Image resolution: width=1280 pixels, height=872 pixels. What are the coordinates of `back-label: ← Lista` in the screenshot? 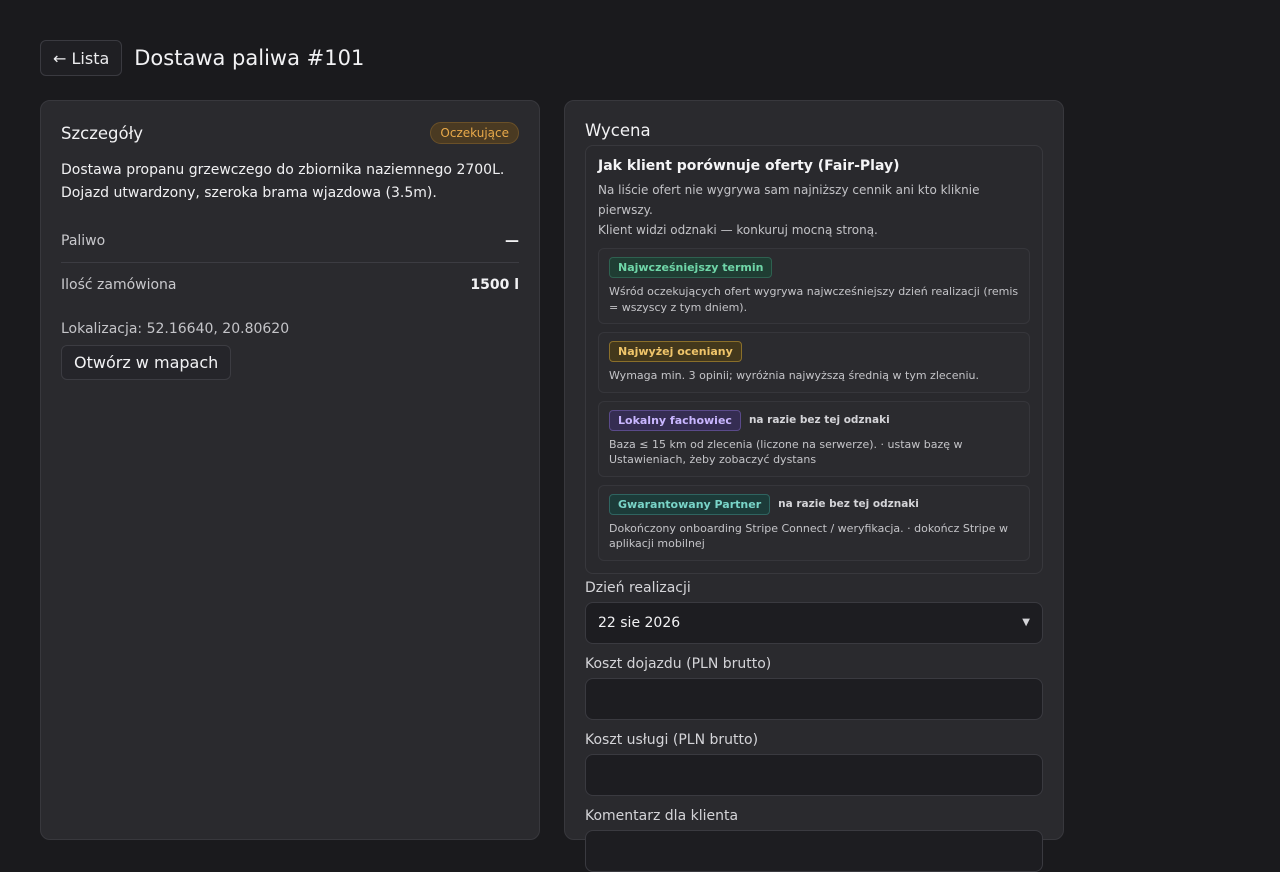 It's located at (81, 58).